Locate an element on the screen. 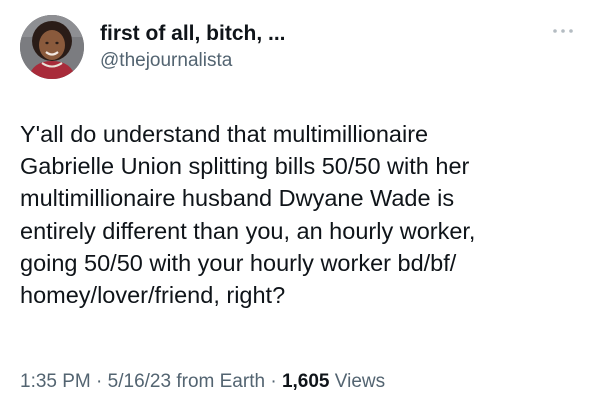 The height and width of the screenshot is (411, 595). avatar-photo is located at coordinates (52, 47).